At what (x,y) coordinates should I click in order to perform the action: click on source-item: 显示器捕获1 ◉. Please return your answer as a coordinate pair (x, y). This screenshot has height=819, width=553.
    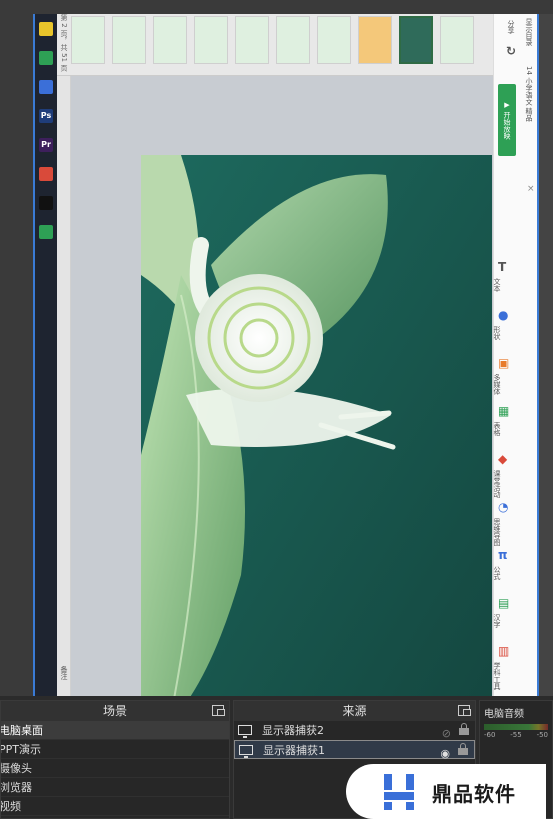
    Looking at the image, I should click on (354, 750).